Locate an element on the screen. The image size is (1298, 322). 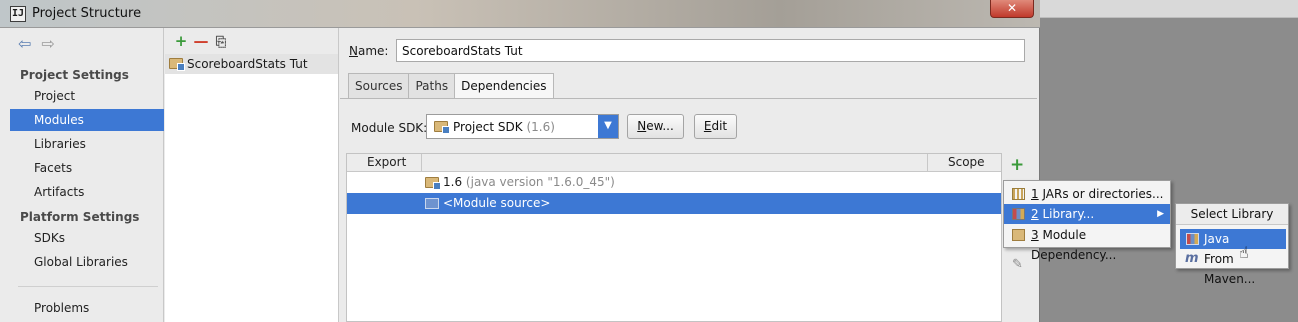
pencil-icon: ✎ is located at coordinates (1017, 264).